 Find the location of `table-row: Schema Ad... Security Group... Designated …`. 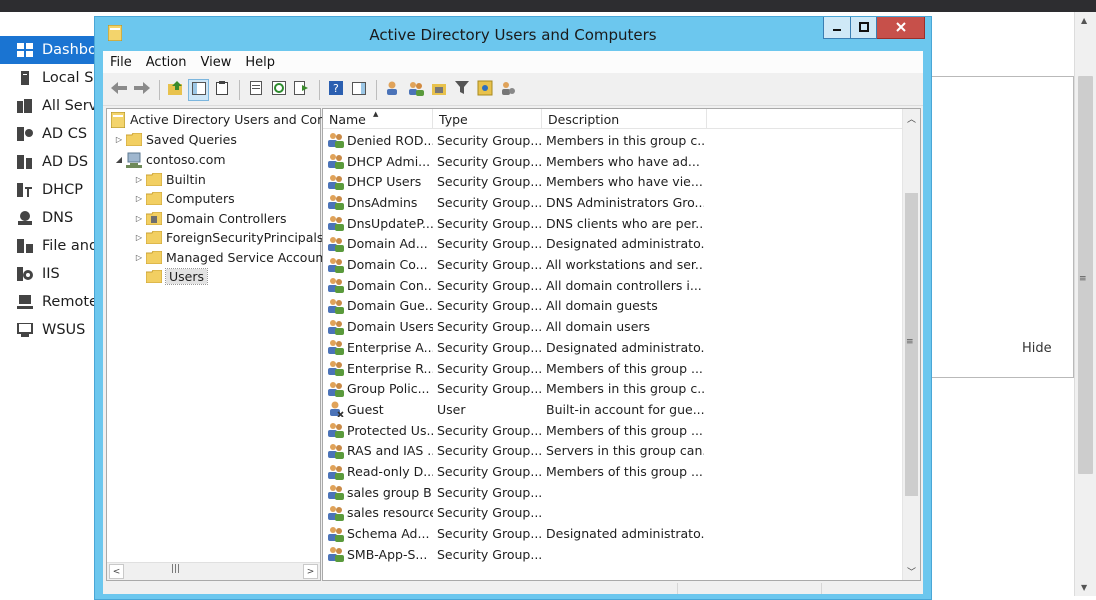

table-row: Schema Ad... Security Group... Designated … is located at coordinates (613, 533).